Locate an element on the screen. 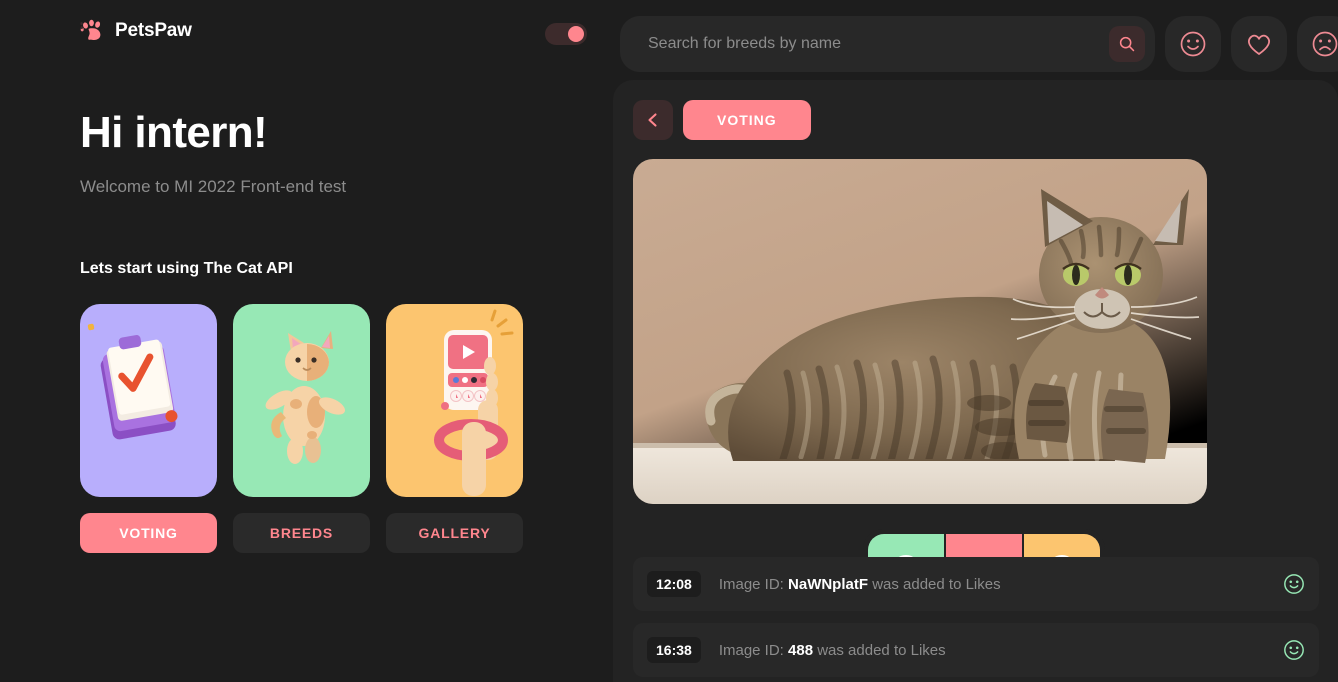 The image size is (1338, 682). breeds-thumb is located at coordinates (301, 400).